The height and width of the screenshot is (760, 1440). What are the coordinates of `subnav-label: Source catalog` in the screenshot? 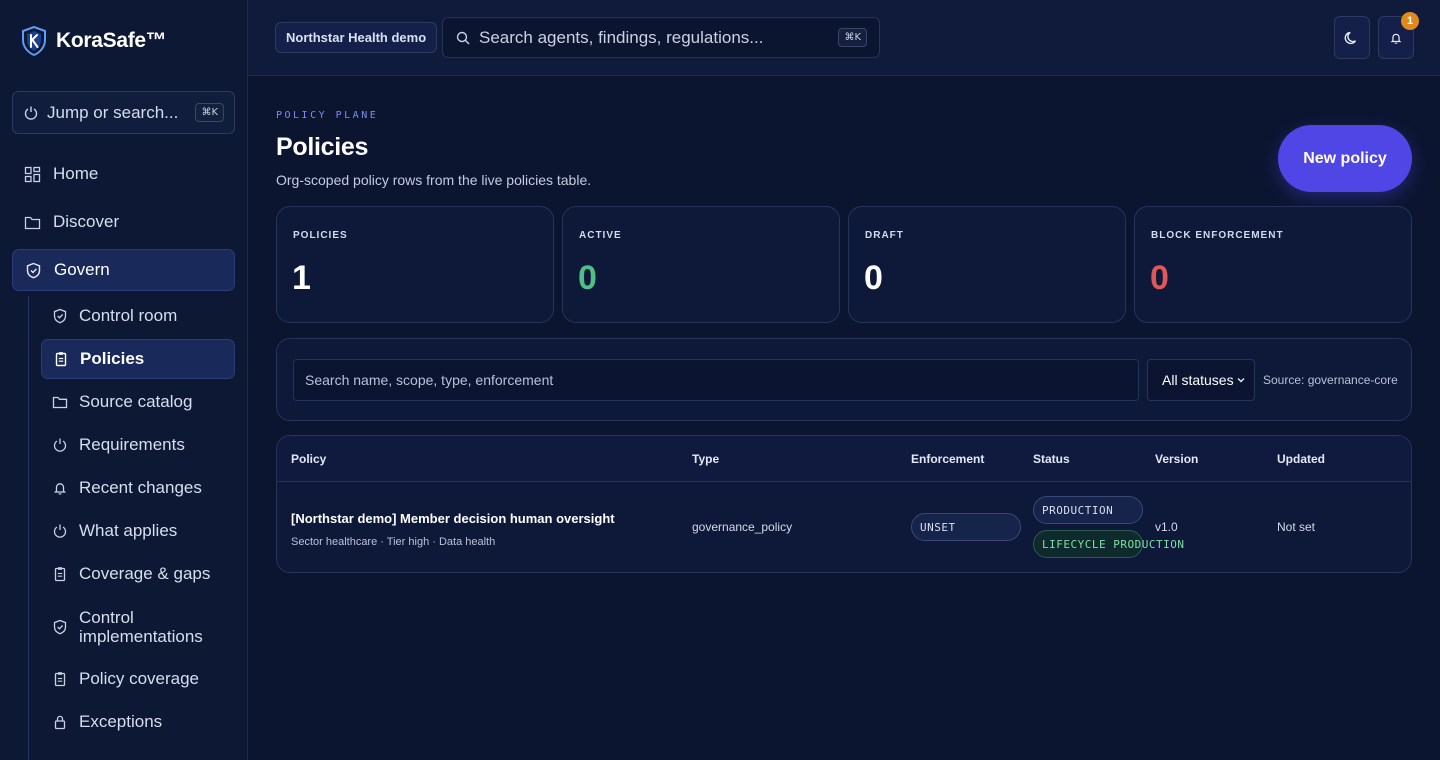 It's located at (136, 401).